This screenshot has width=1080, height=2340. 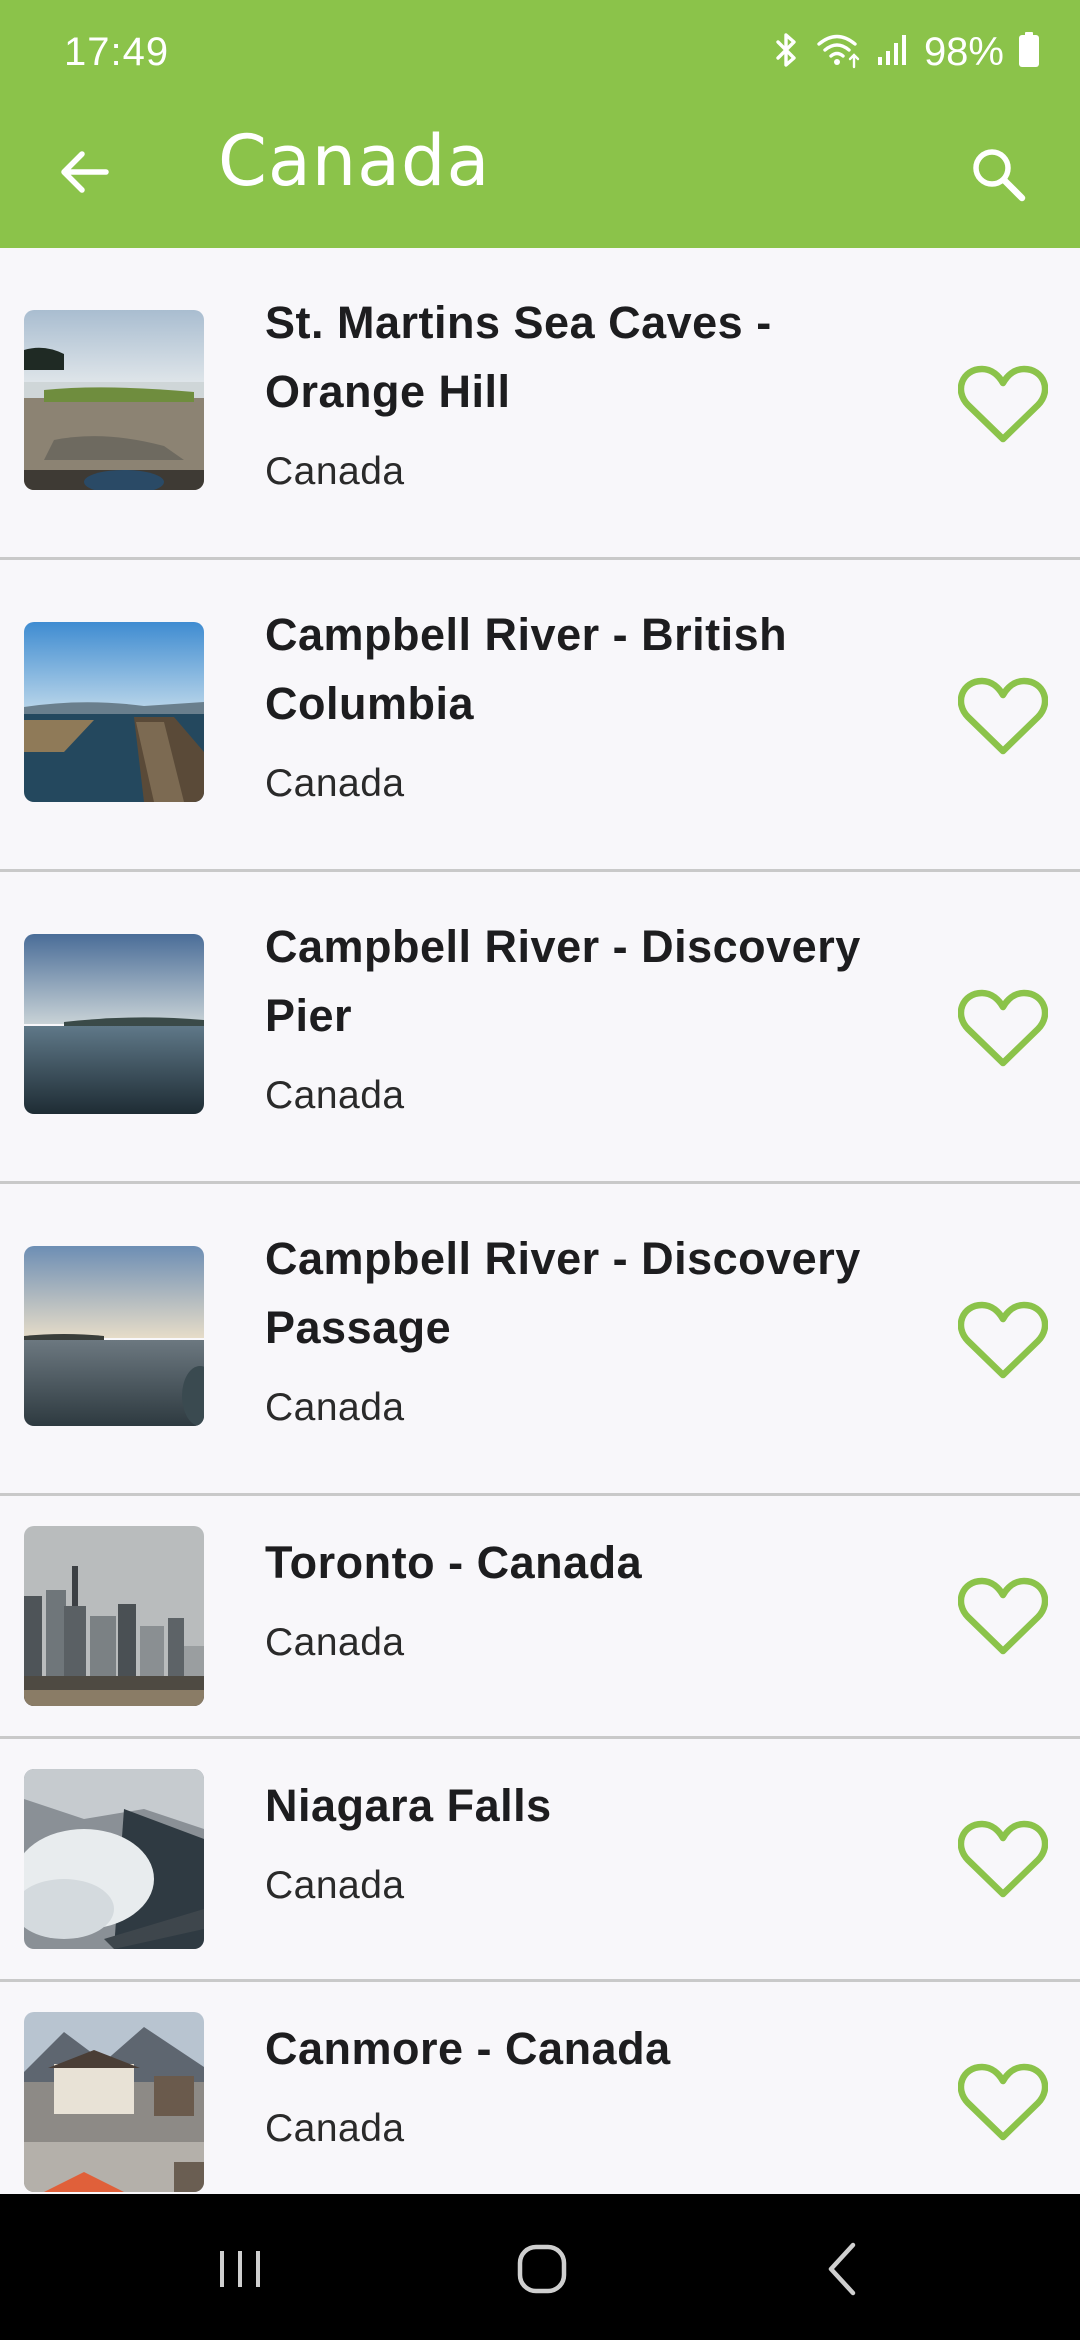 What do you see at coordinates (526, 669) in the screenshot?
I see `webcam-name: Campbell River - British Columbia` at bounding box center [526, 669].